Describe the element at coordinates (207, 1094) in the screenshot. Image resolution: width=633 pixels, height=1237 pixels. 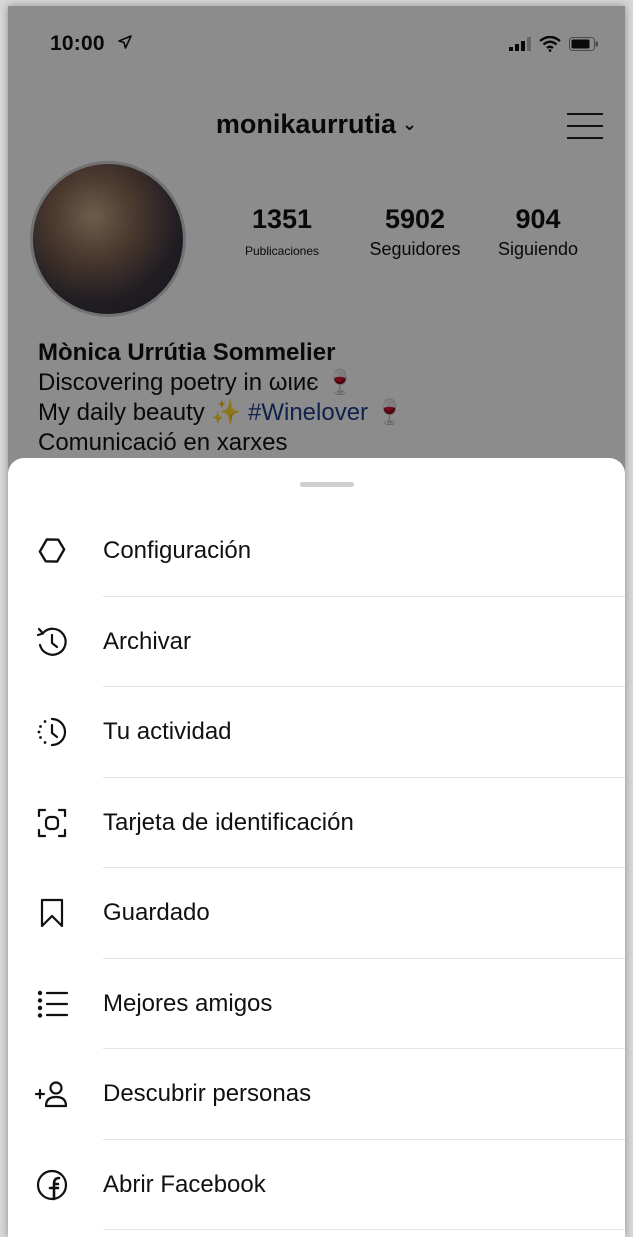
I see `menu-item-label: Descubrir personas` at that location.